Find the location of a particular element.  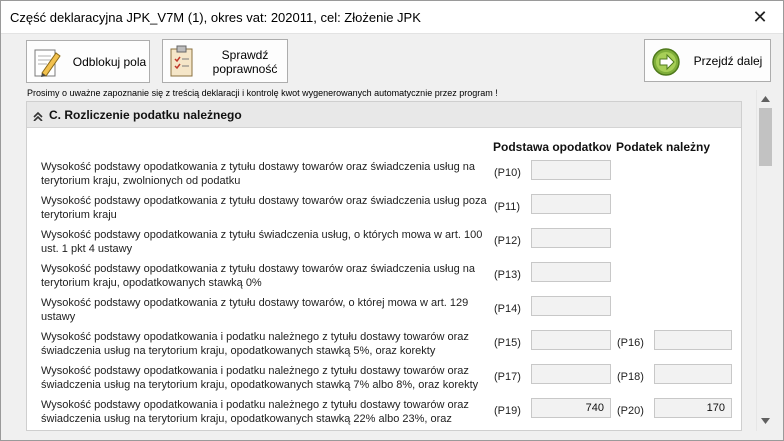

tax-field-code: (P18) is located at coordinates (630, 377).